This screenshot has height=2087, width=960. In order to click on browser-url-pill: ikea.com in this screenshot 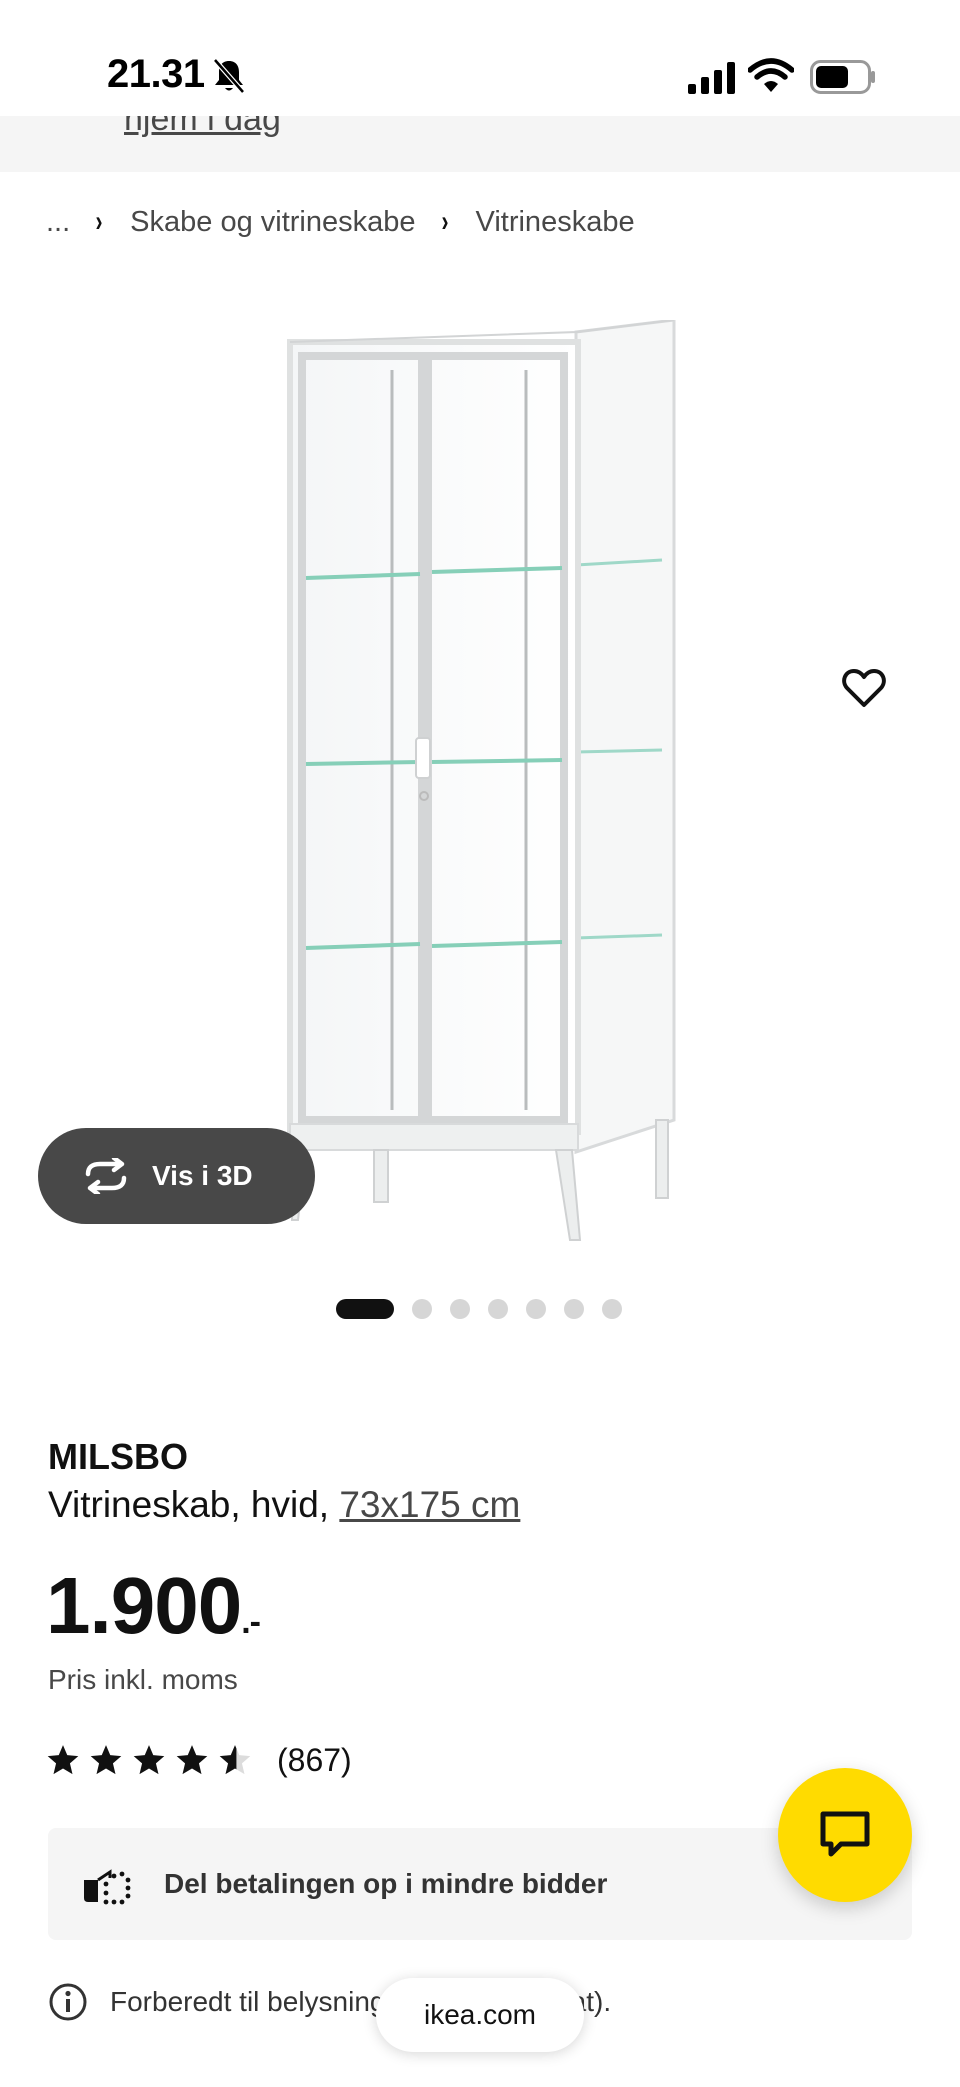, I will do `click(480, 2015)`.